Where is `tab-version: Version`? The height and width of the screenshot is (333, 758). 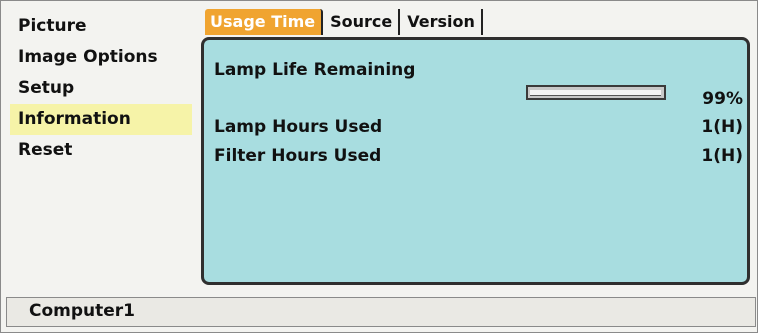
tab-version: Version is located at coordinates (442, 22).